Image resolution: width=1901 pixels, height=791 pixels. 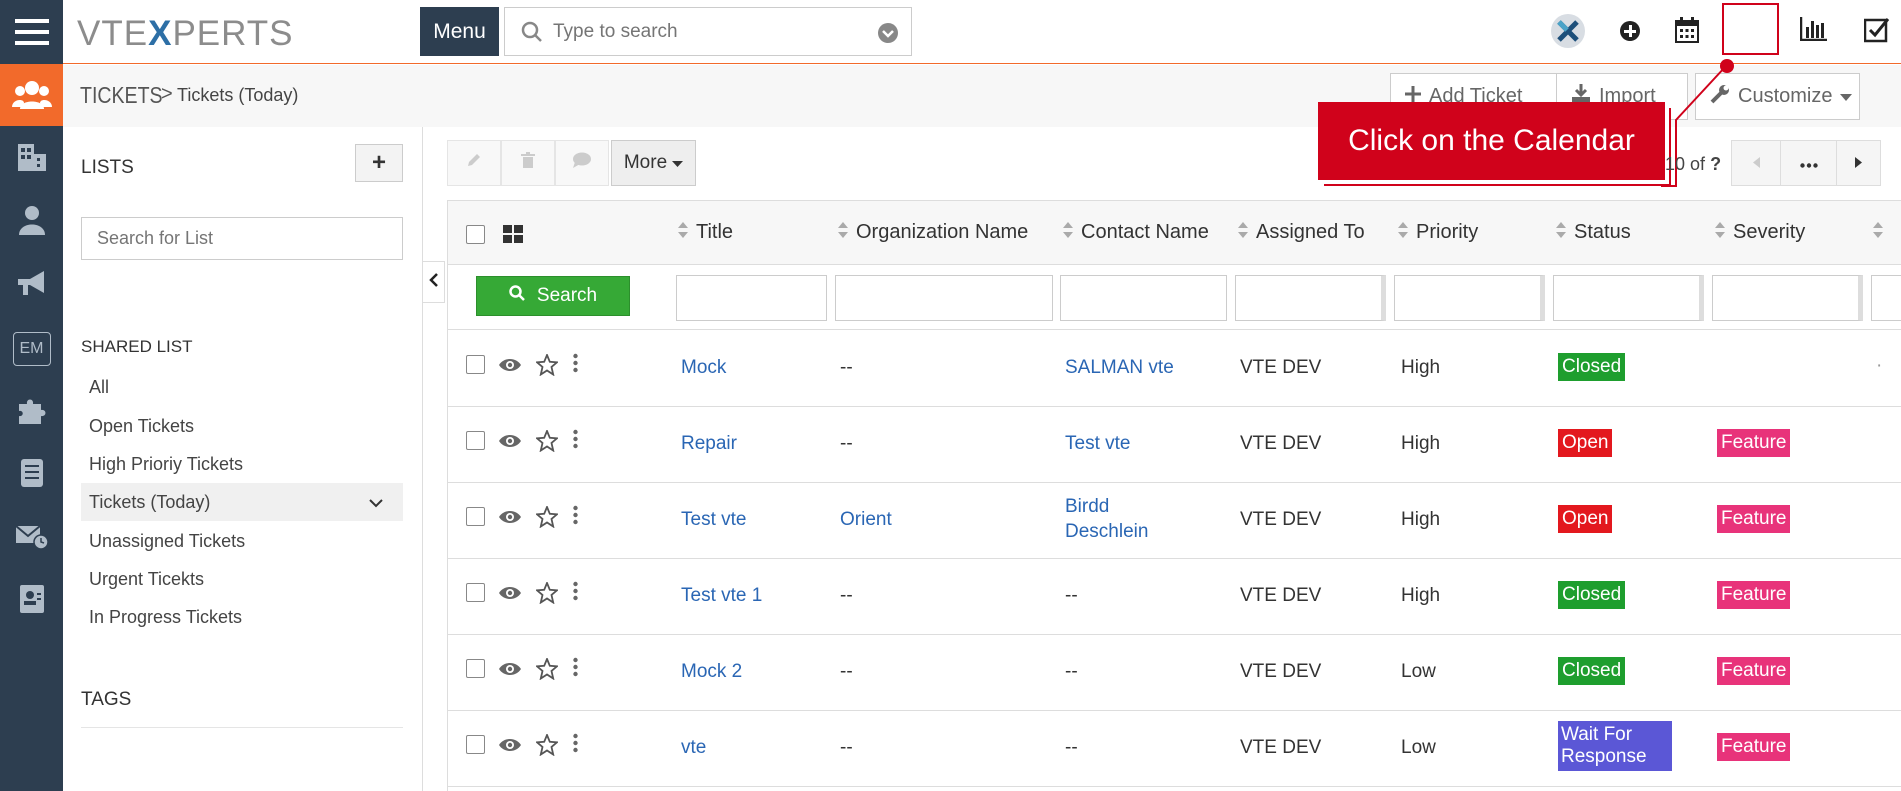 What do you see at coordinates (31, 95) in the screenshot?
I see `users-group-icon` at bounding box center [31, 95].